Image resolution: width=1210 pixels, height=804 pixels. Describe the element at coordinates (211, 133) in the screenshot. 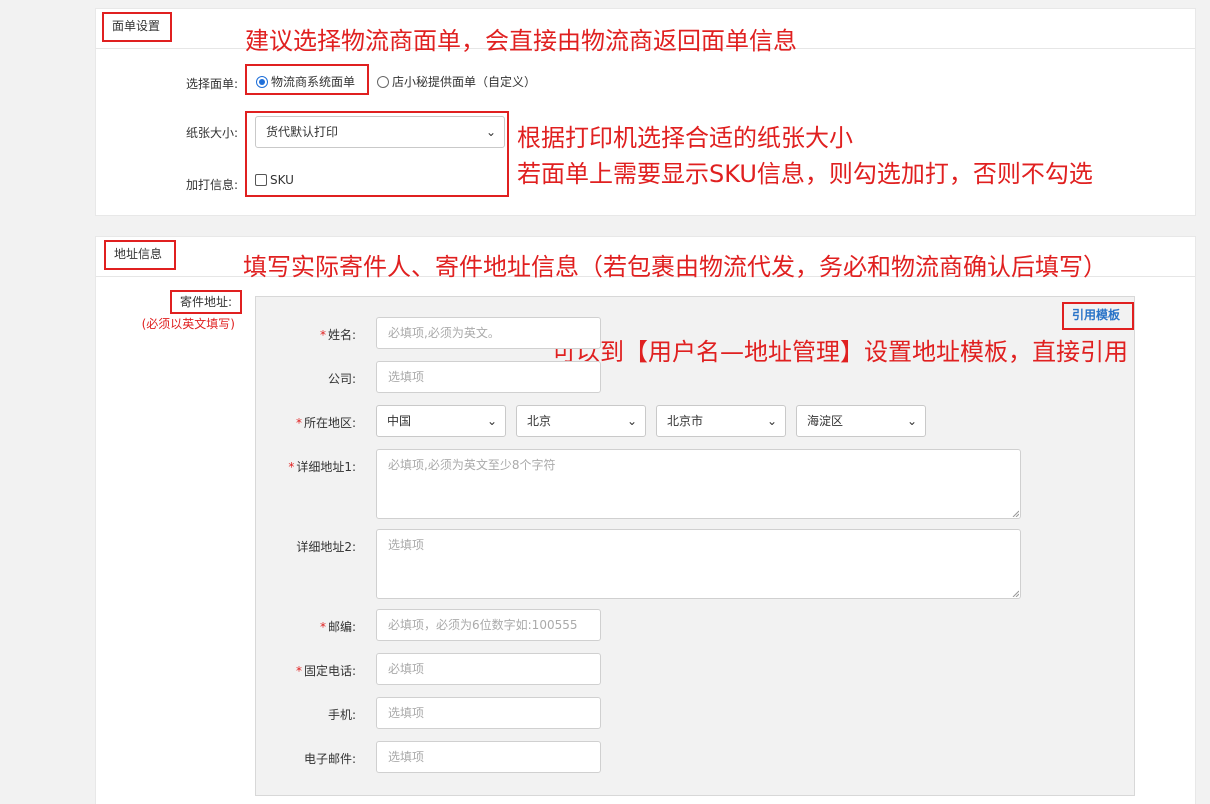

I see `paper-size-label: 纸张大小:` at that location.